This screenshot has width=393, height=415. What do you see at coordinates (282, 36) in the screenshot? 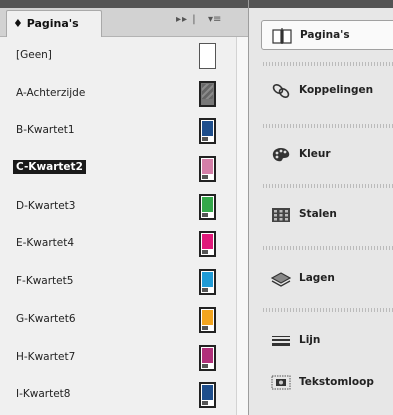
I see `pages-icon` at bounding box center [282, 36].